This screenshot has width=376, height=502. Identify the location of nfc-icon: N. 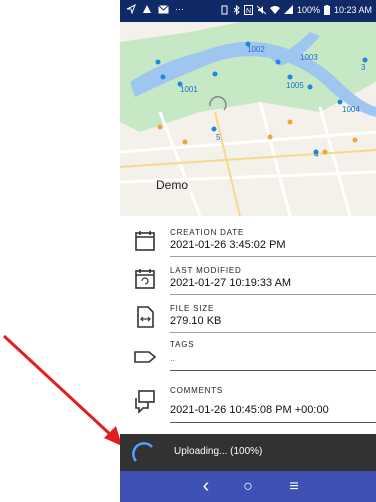
(248, 10).